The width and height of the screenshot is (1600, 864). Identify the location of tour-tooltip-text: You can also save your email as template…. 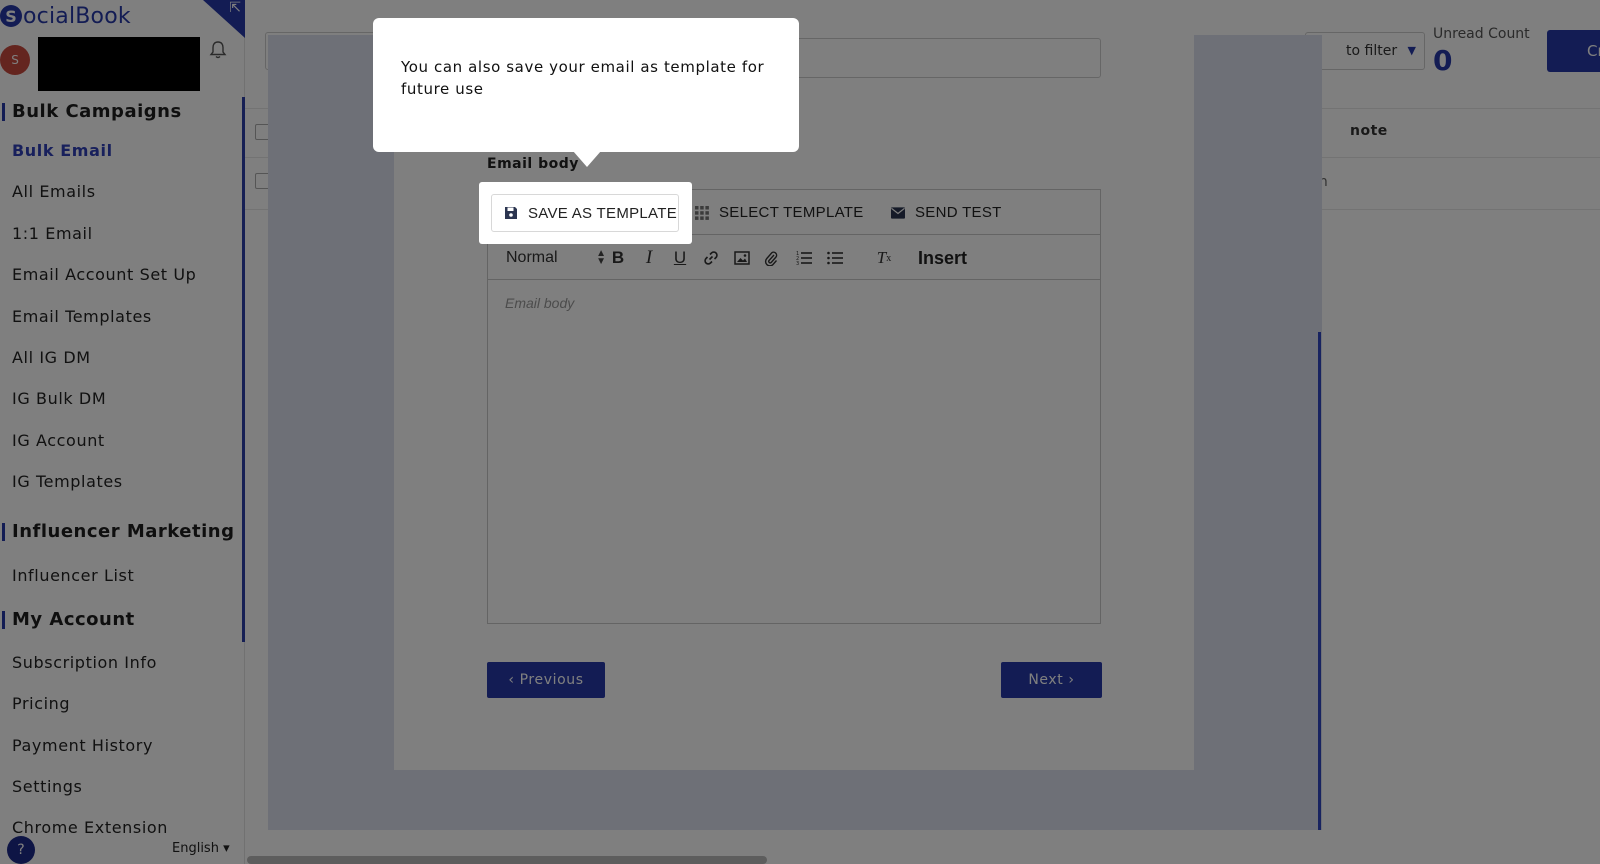
(583, 78).